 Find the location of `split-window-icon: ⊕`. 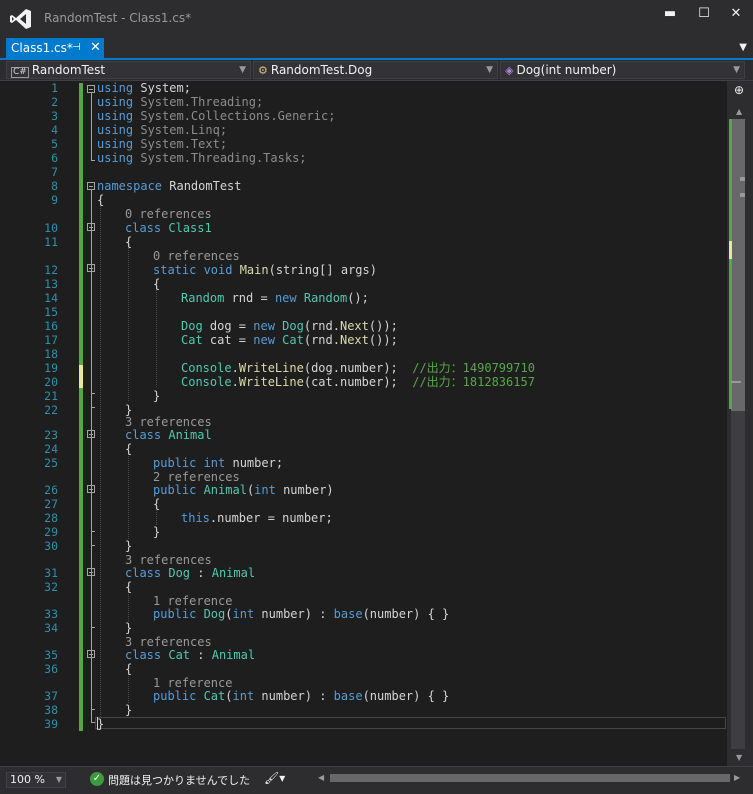

split-window-icon: ⊕ is located at coordinates (739, 90).